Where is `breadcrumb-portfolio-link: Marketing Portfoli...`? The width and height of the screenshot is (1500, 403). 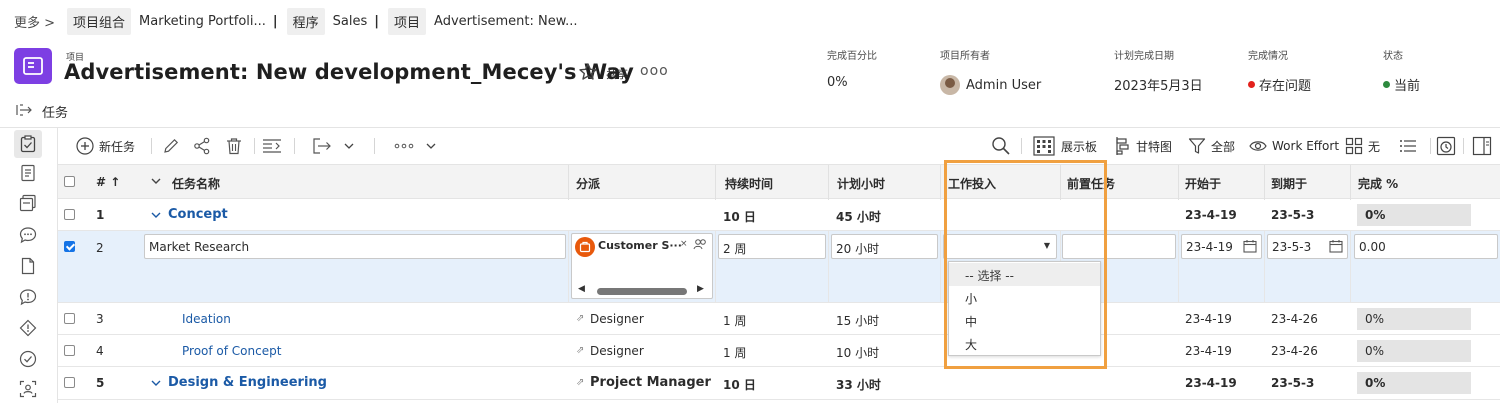
breadcrumb-portfolio-link: Marketing Portfoli... is located at coordinates (202, 21).